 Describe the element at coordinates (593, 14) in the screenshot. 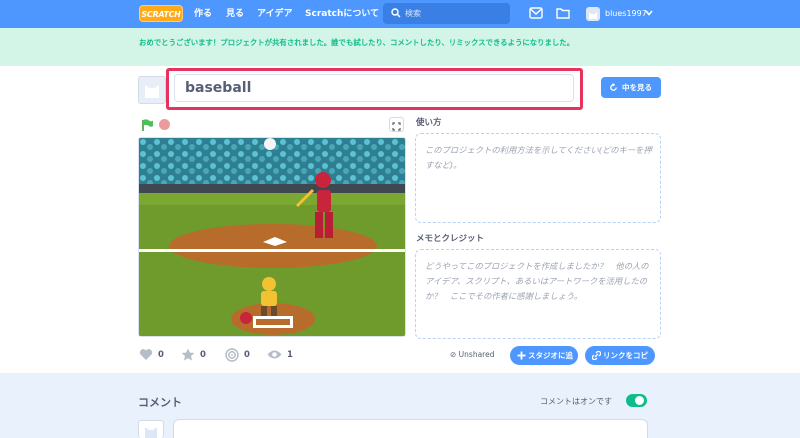

I see `avatar` at that location.